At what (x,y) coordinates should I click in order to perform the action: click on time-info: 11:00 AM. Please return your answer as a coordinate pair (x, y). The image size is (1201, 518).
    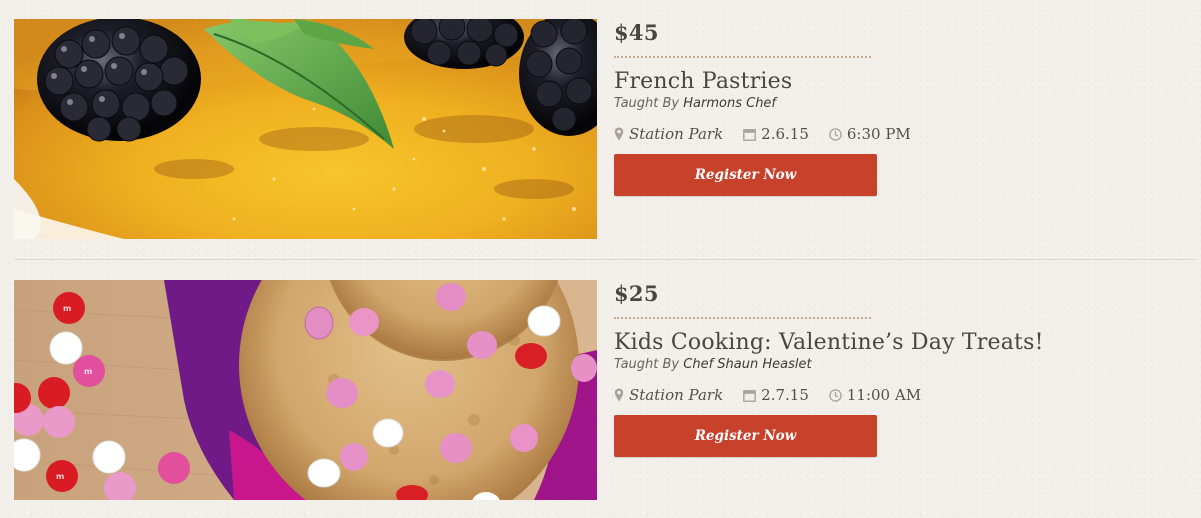
    Looking at the image, I should click on (875, 395).